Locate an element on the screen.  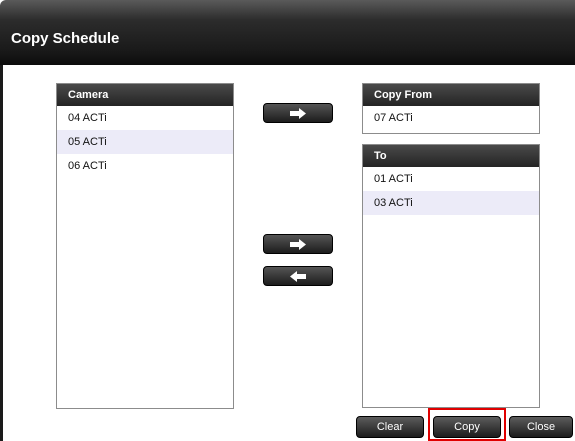
move-to-copy-from-button is located at coordinates (298, 113).